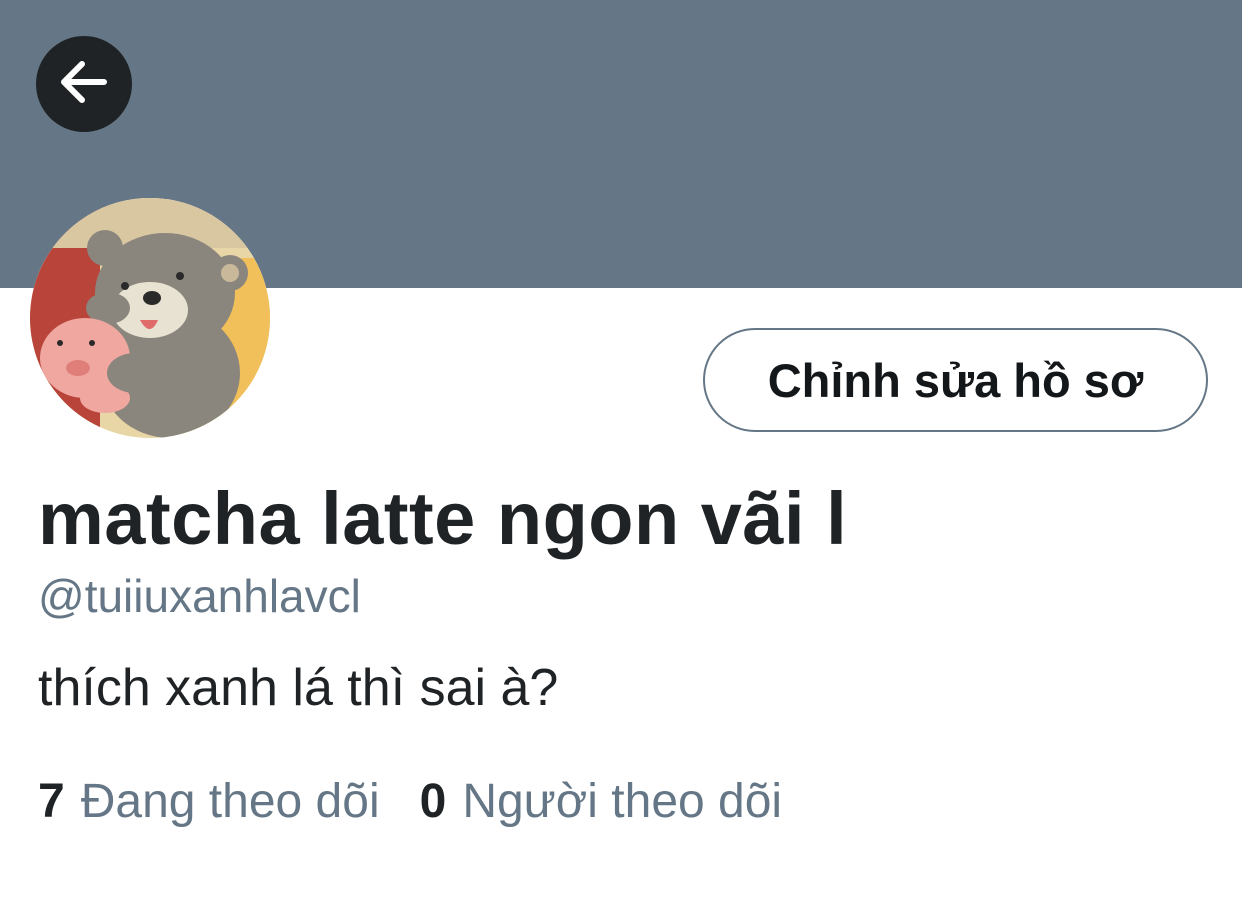 Image resolution: width=1242 pixels, height=906 pixels. I want to click on edit-profile-button: Chỉnh sửa hồ sơ, so click(955, 380).